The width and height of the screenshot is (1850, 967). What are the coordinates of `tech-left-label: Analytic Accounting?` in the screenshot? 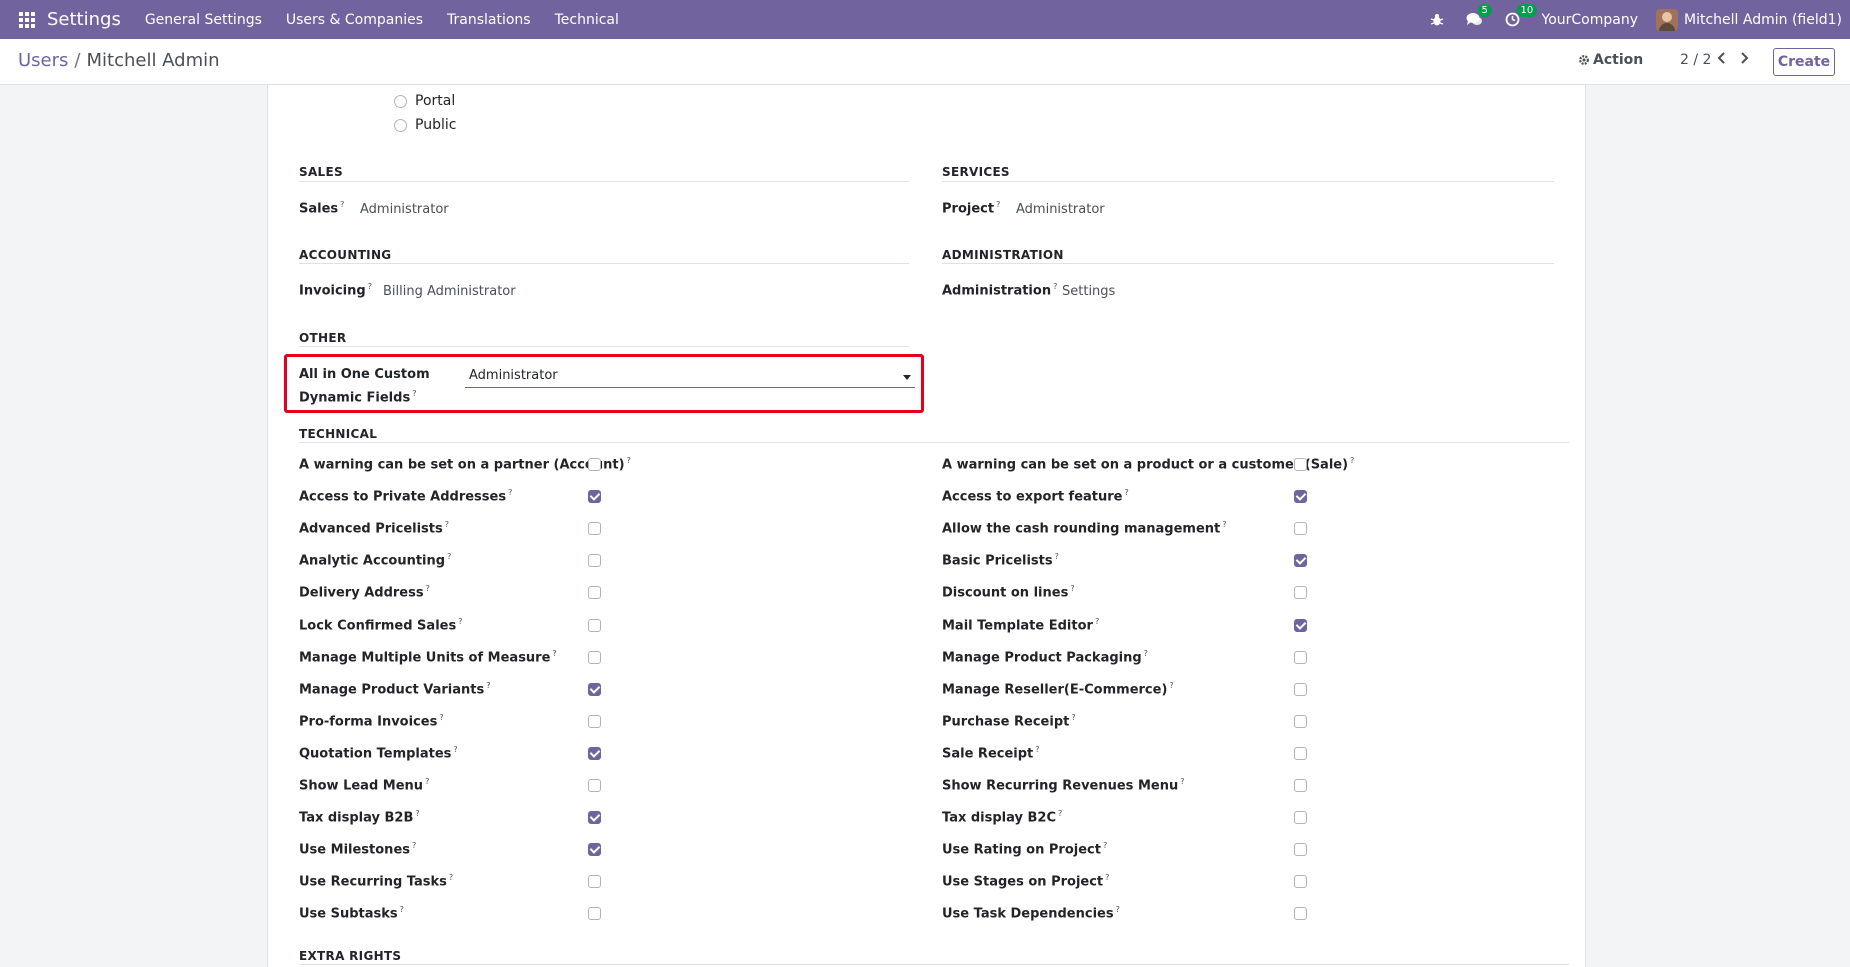 It's located at (375, 560).